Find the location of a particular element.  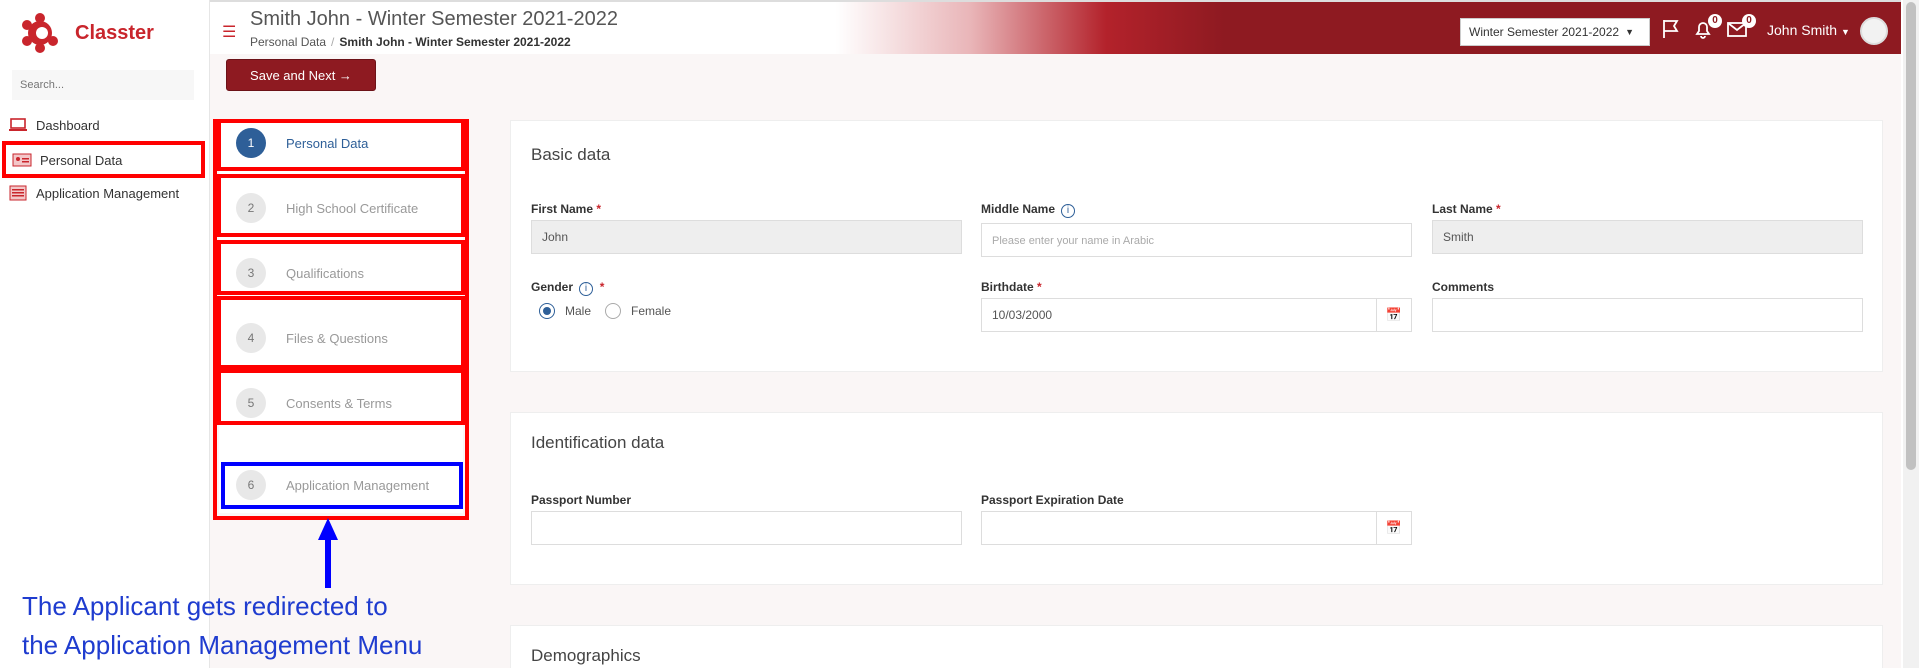

messages-badge: 0 is located at coordinates (1749, 21).